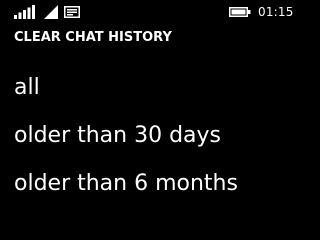  What do you see at coordinates (93, 37) in the screenshot?
I see `page-title: CLEAR CHAT HISTORY` at bounding box center [93, 37].